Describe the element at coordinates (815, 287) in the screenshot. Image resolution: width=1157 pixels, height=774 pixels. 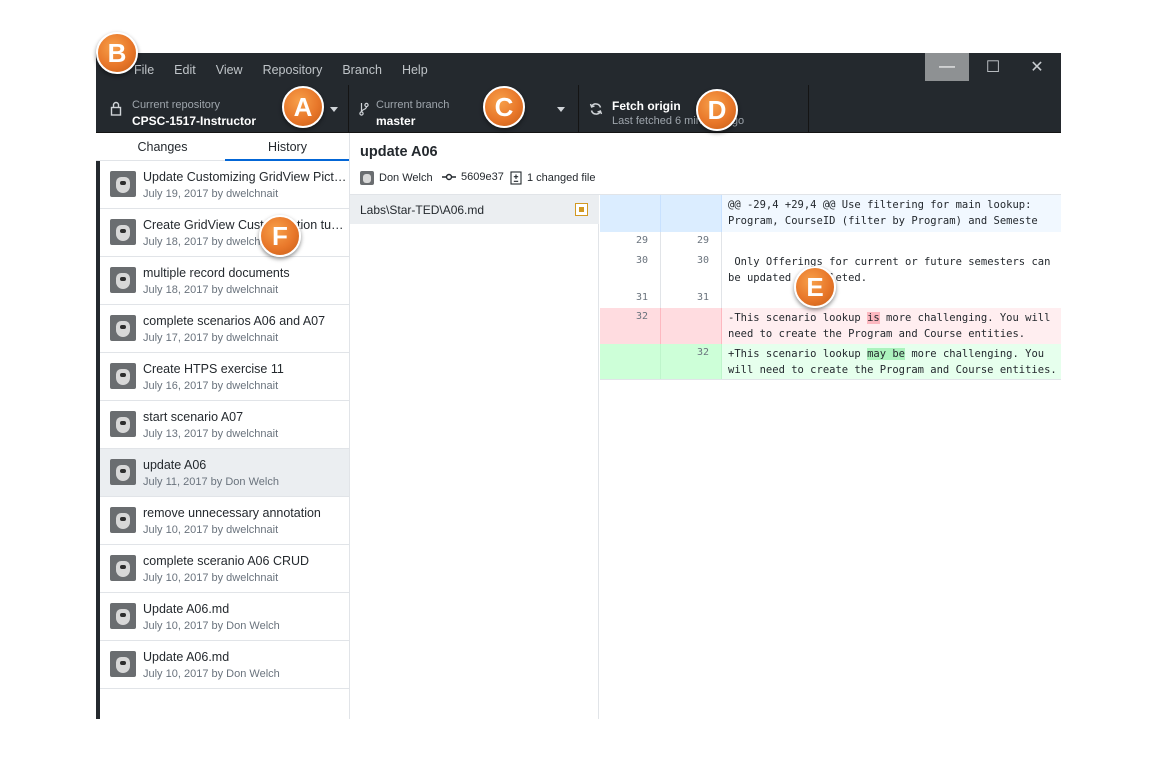
I see `annotation-badge-e: E` at that location.